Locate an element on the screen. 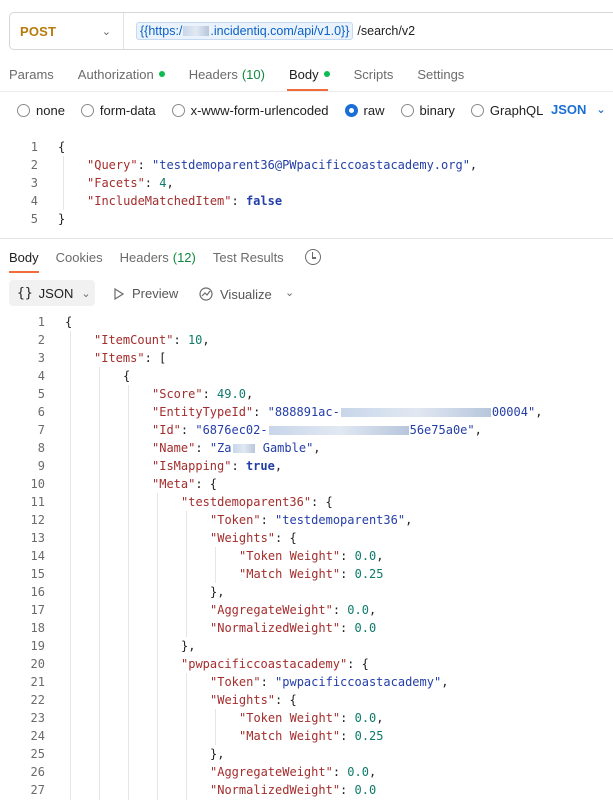 The width and height of the screenshot is (613, 800). code-line: "Match Weight": 0.25 is located at coordinates (311, 736).